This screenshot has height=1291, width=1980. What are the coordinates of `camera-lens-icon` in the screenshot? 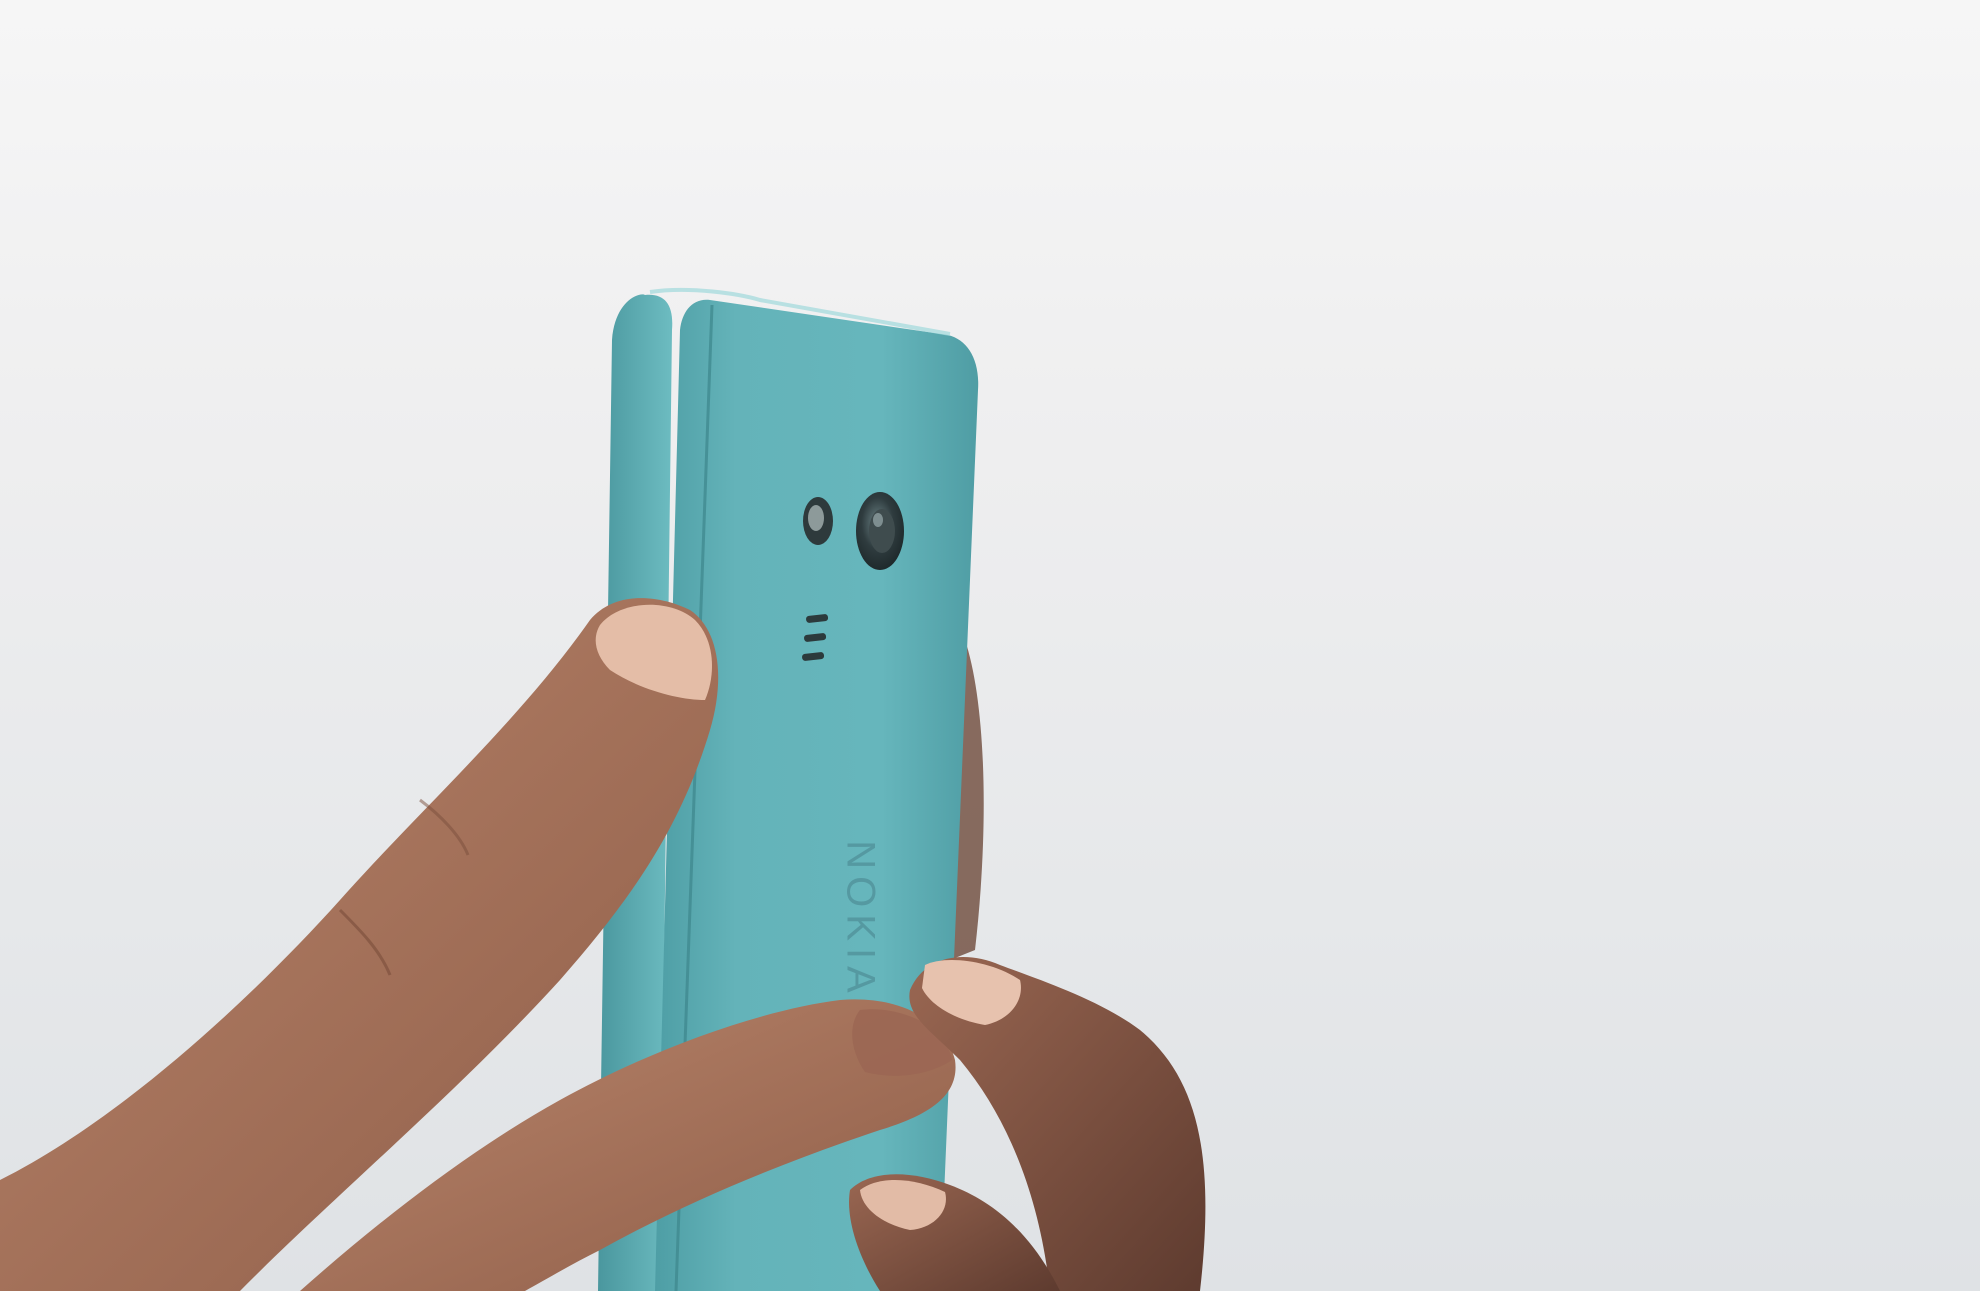 It's located at (880, 531).